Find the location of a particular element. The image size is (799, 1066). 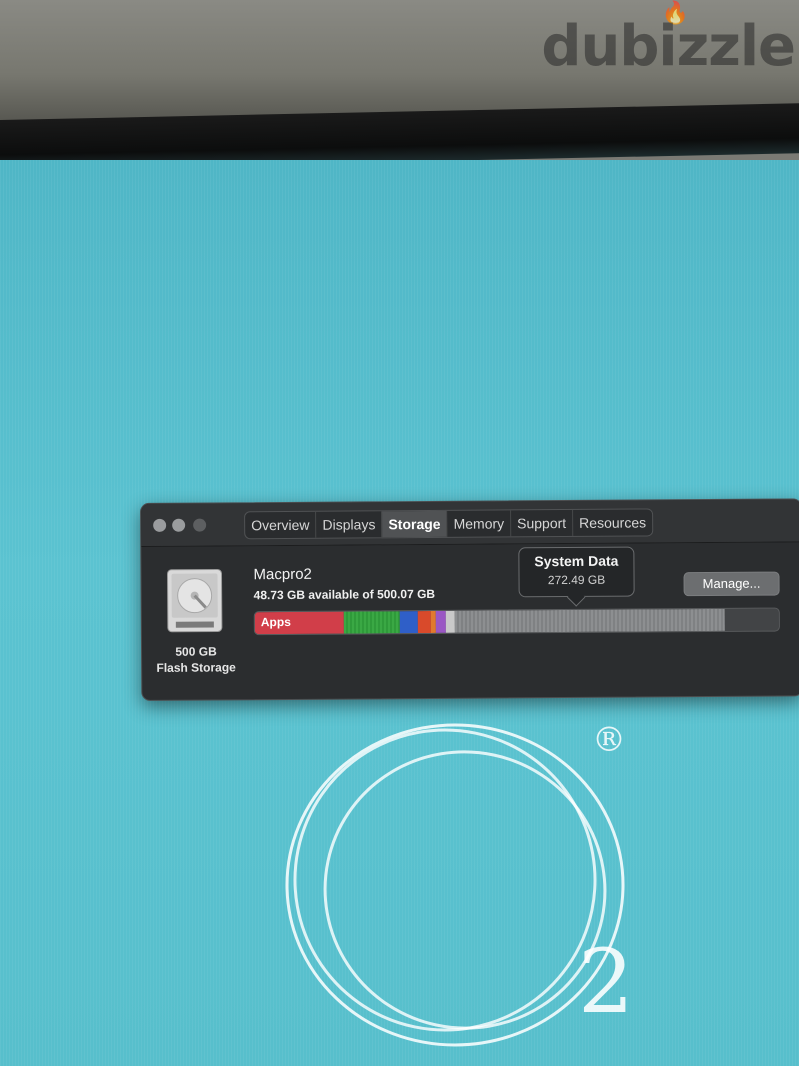

drive-capacity: 500 GB is located at coordinates (196, 651).